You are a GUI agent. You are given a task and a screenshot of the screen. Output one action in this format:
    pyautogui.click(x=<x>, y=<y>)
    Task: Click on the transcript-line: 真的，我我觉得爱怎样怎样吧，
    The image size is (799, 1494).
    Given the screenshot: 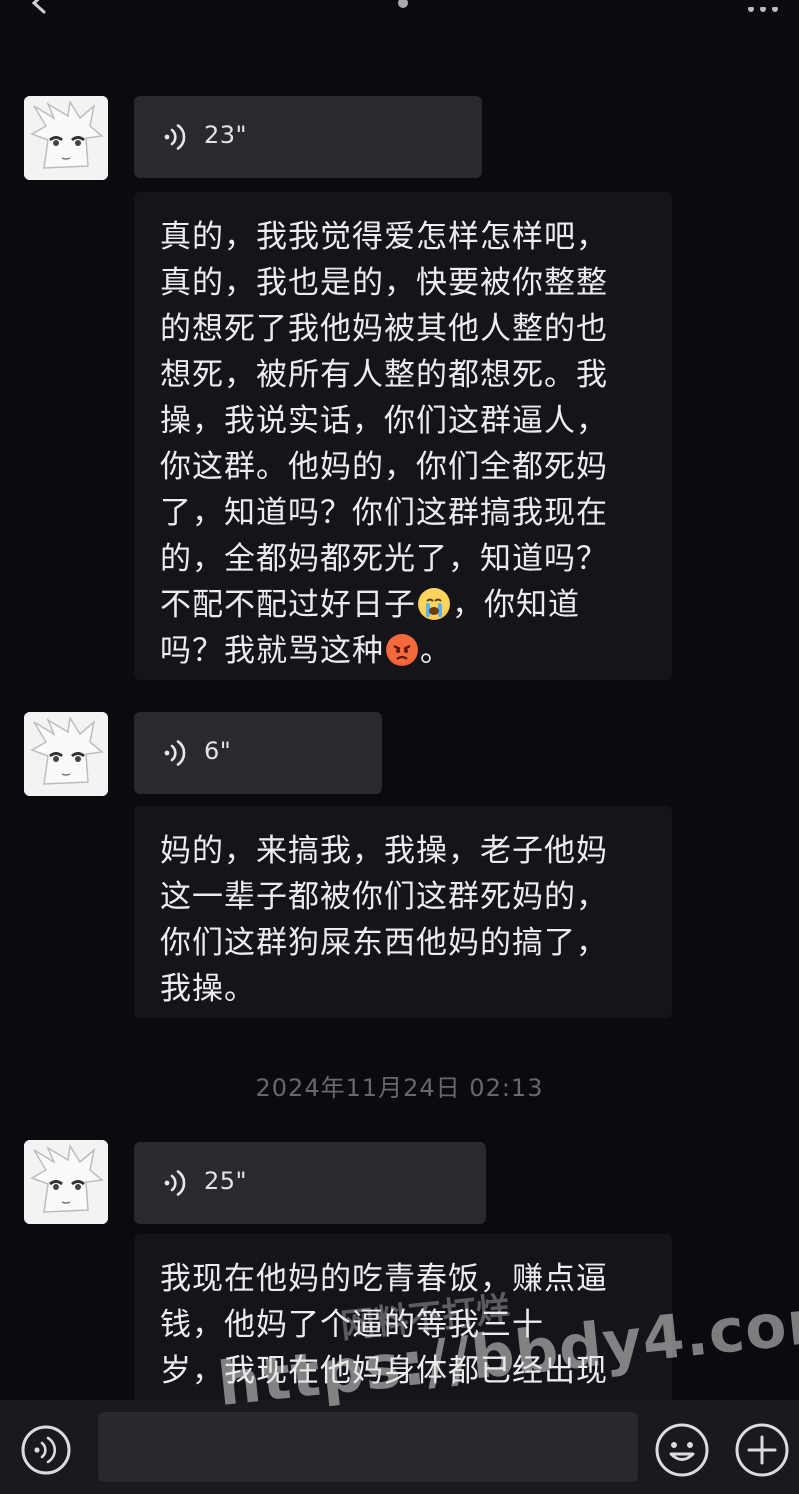 What is the action you would take?
    pyautogui.click(x=384, y=237)
    